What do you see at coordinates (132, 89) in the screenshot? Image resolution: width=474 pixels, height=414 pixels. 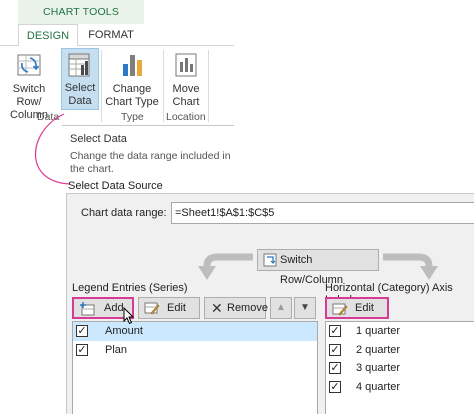 I see `change-chart-type-label-1: Change` at bounding box center [132, 89].